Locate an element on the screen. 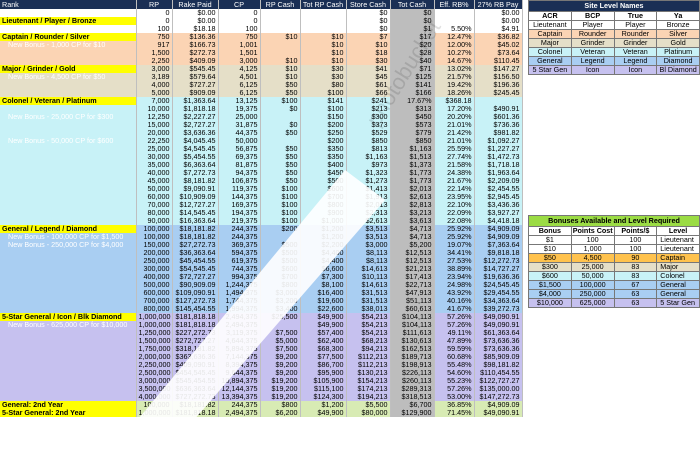 This screenshot has width=700, height=459. table-cell: $300 is located at coordinates (550, 267).